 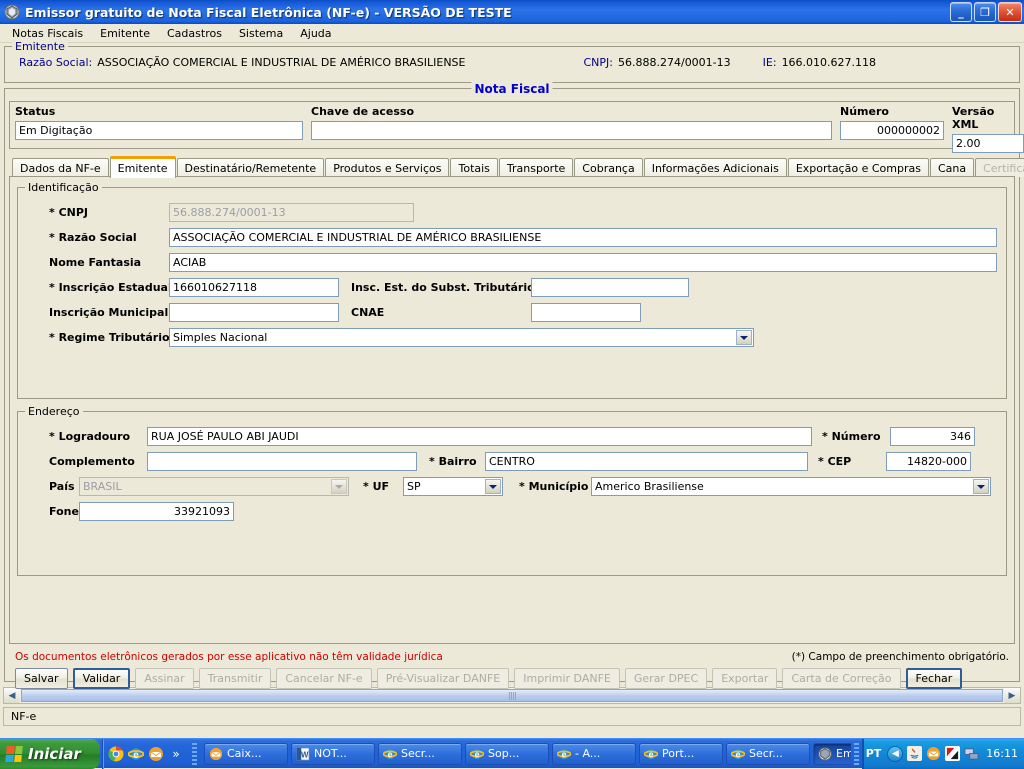 What do you see at coordinates (825, 754) in the screenshot?
I see `nfe-app-icon` at bounding box center [825, 754].